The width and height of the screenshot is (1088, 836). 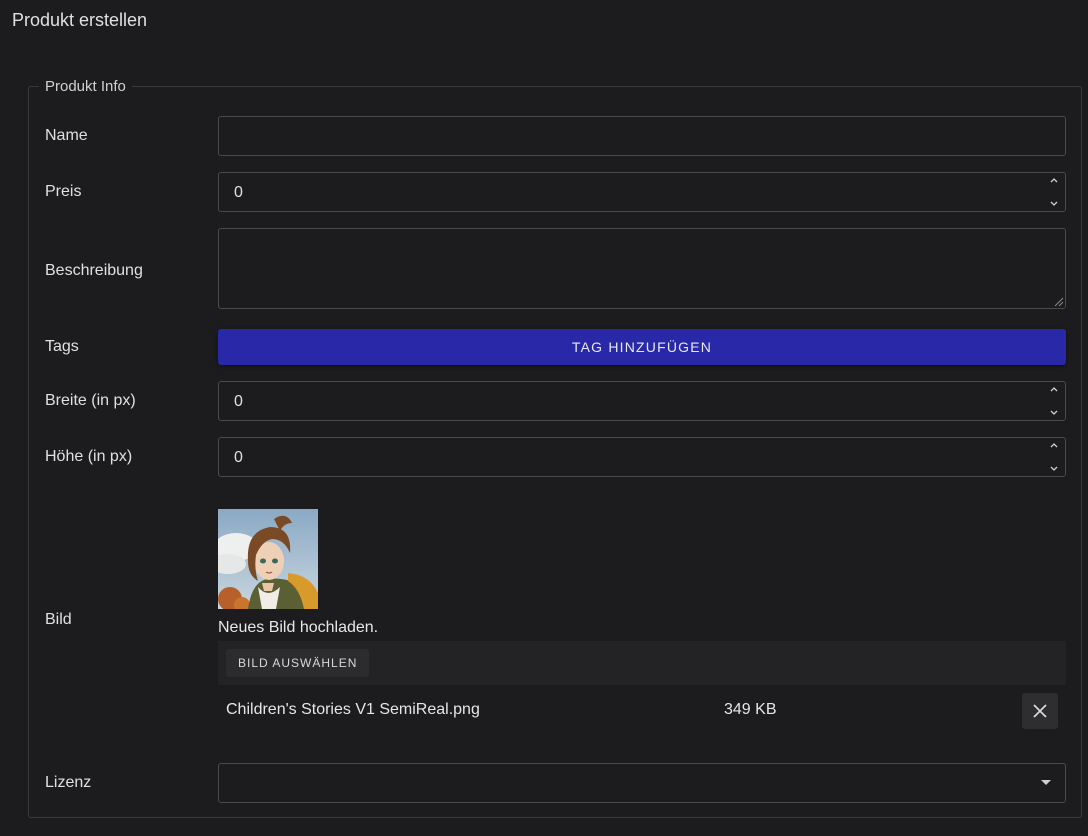 What do you see at coordinates (353, 709) in the screenshot?
I see `file-name: Children's Stories V1 SemiReal.png` at bounding box center [353, 709].